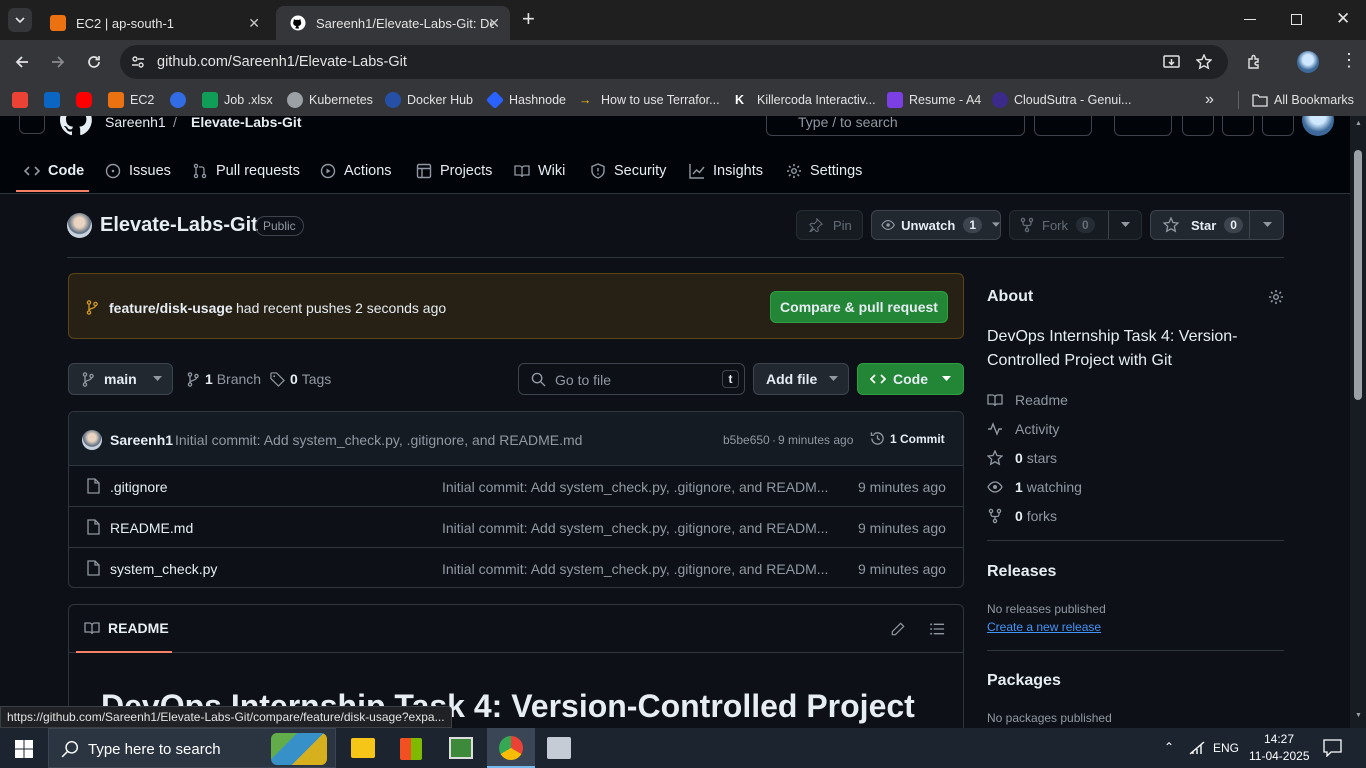 The width and height of the screenshot is (1366, 768). What do you see at coordinates (1254, 62) in the screenshot?
I see `extensions-icon` at bounding box center [1254, 62].